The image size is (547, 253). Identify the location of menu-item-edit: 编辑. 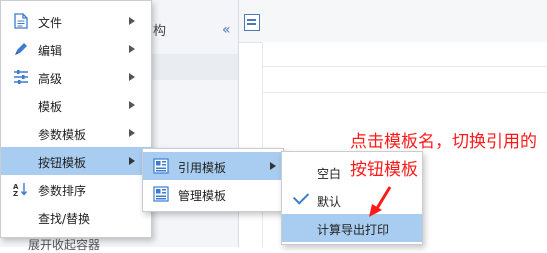
(76, 49).